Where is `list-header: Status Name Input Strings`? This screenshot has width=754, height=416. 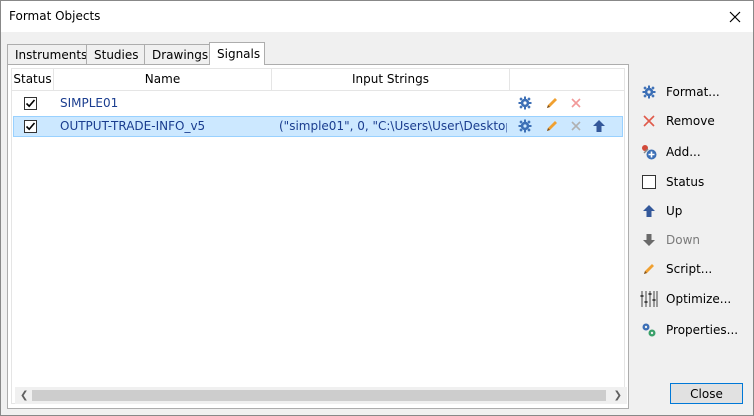 list-header: Status Name Input Strings is located at coordinates (318, 80).